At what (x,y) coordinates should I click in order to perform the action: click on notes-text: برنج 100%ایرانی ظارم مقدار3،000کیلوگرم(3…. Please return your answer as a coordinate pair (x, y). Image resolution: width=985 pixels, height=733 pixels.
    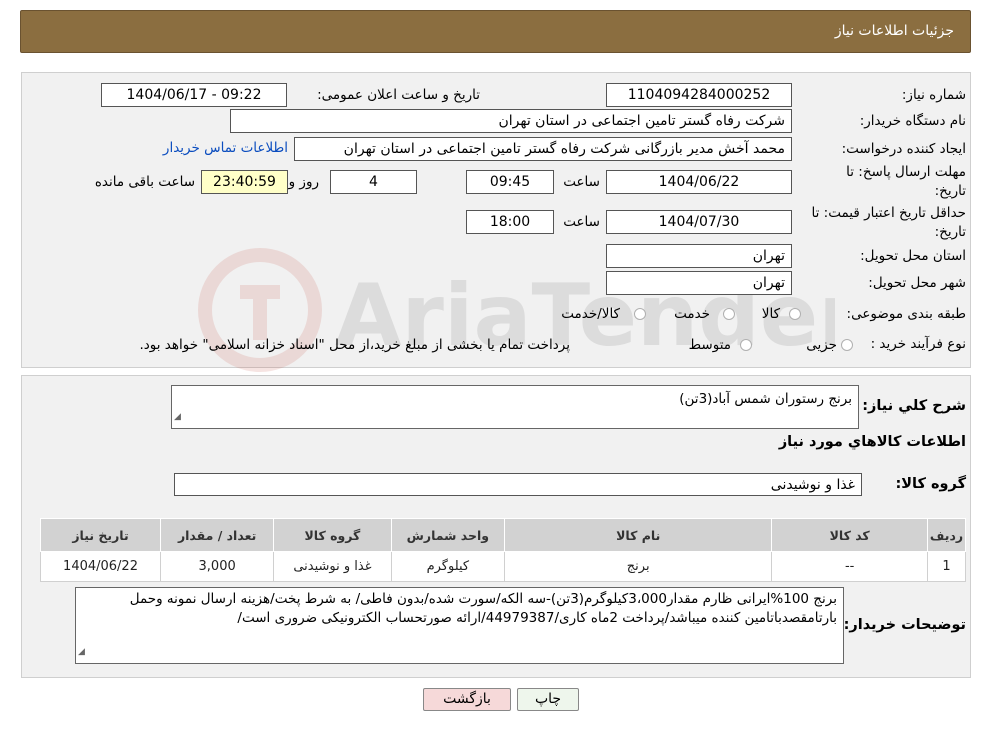
    Looking at the image, I should click on (483, 608).